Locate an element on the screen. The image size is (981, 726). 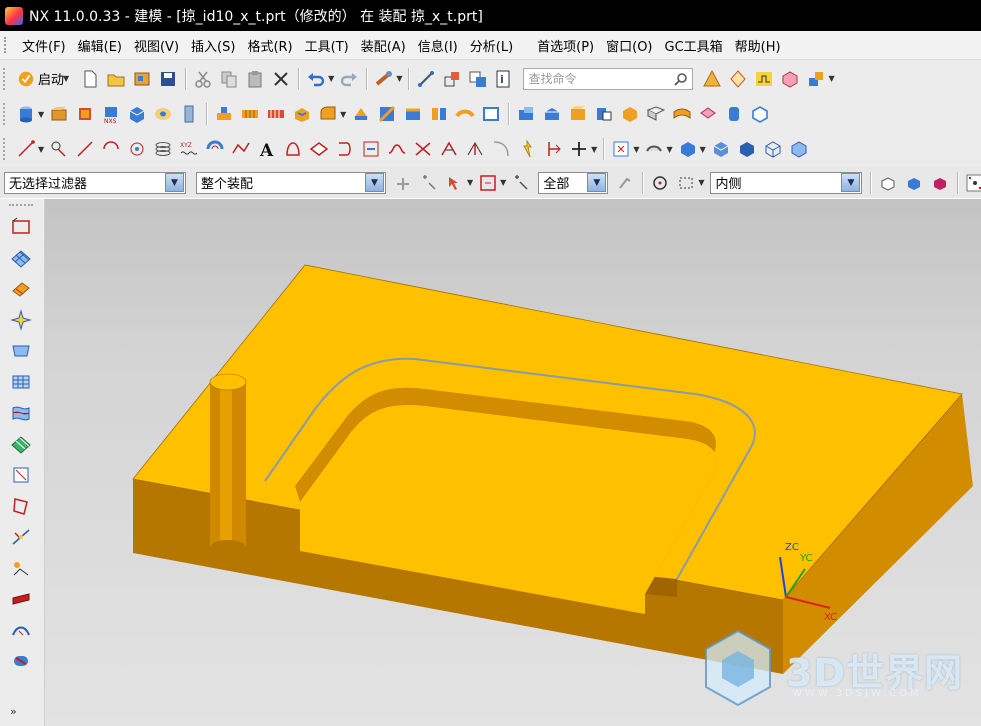
sew-icon is located at coordinates (21, 568).